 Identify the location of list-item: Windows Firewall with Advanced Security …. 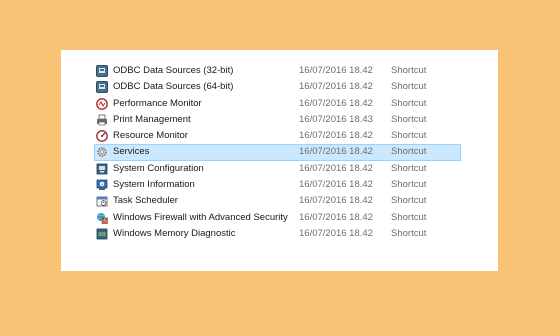
(277, 218).